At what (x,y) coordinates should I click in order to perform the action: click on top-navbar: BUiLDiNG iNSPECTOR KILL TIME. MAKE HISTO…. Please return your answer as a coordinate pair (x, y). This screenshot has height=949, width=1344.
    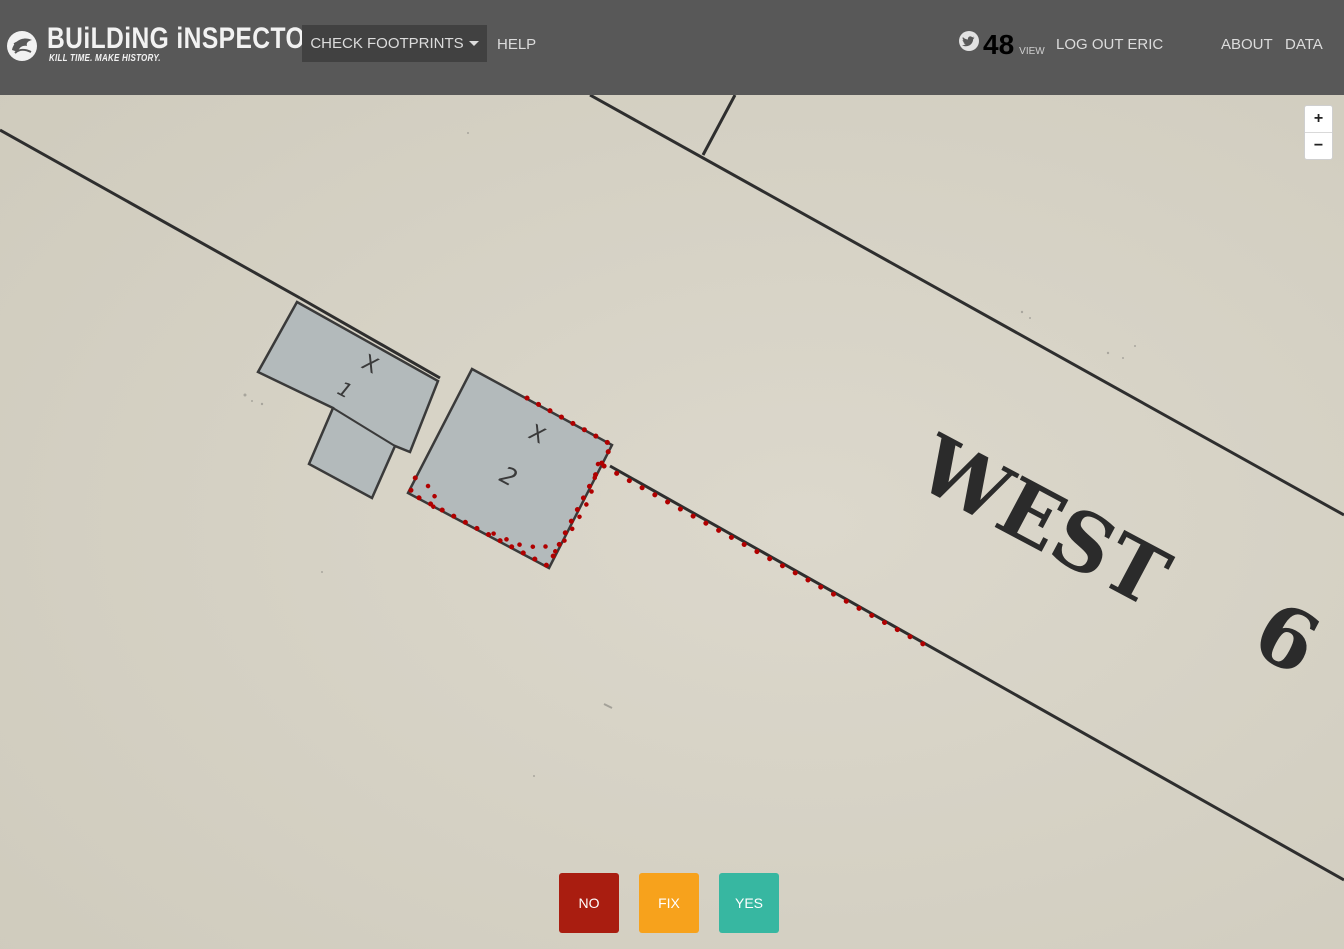
    Looking at the image, I should click on (672, 47).